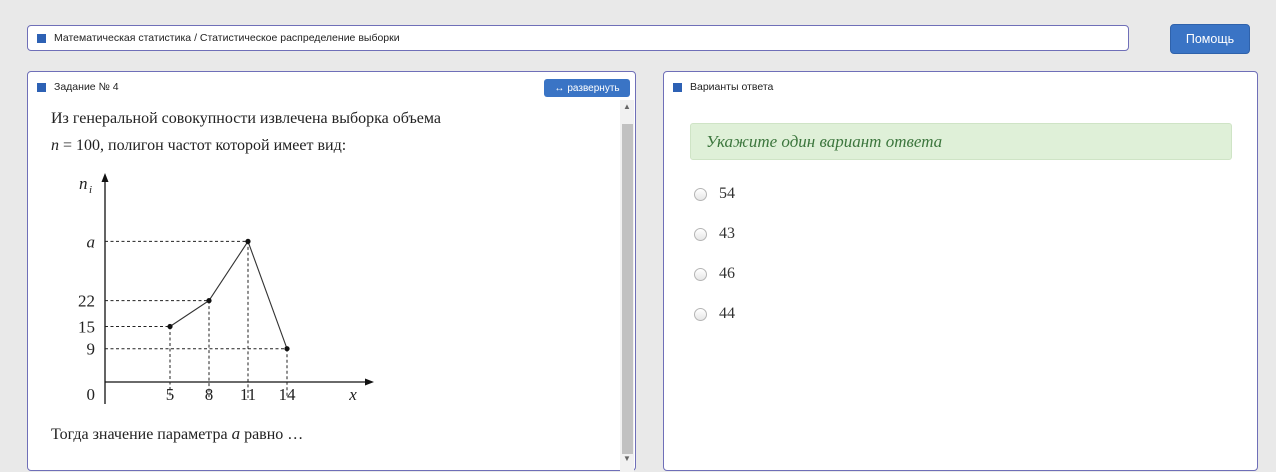 This screenshot has width=1276, height=472. What do you see at coordinates (961, 141) in the screenshot?
I see `hint-box: Укажите один вариант ответа` at bounding box center [961, 141].